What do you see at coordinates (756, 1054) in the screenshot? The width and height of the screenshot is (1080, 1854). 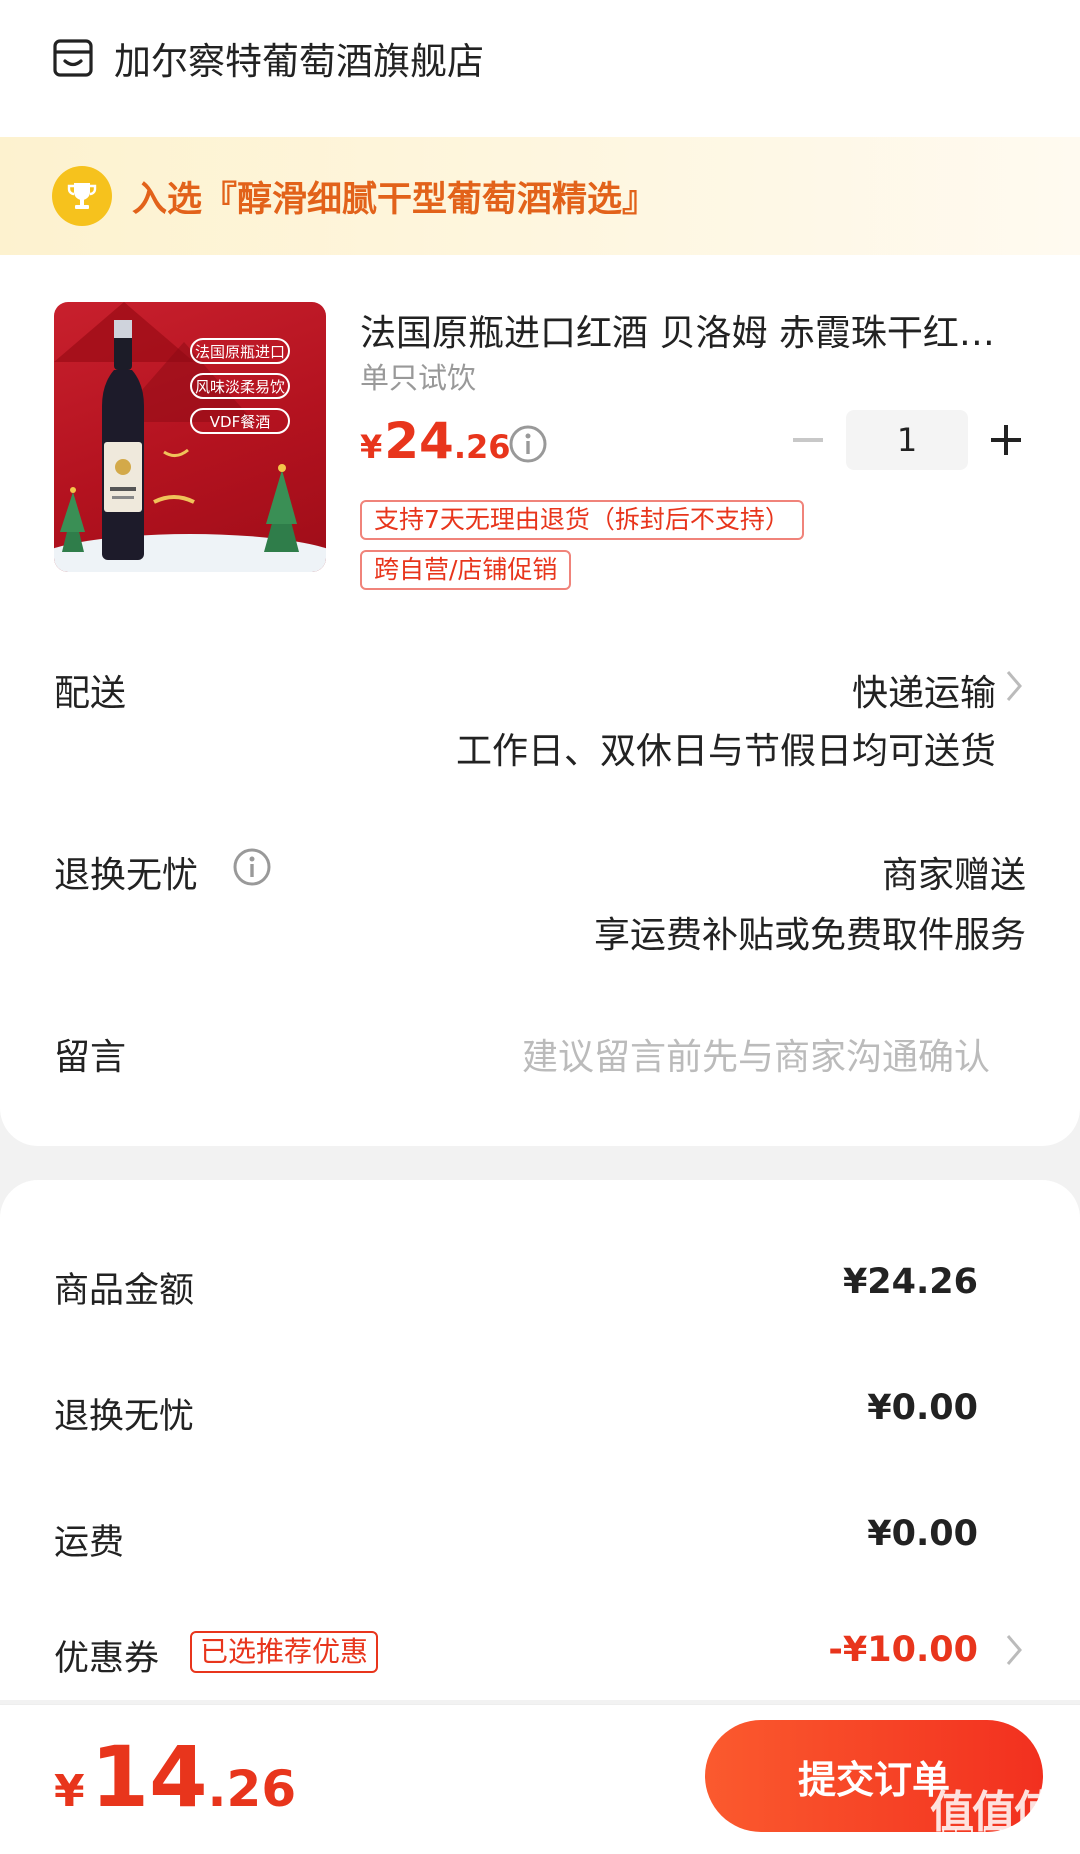 I see `message-input: 建议留言前先与商家沟通确认` at bounding box center [756, 1054].